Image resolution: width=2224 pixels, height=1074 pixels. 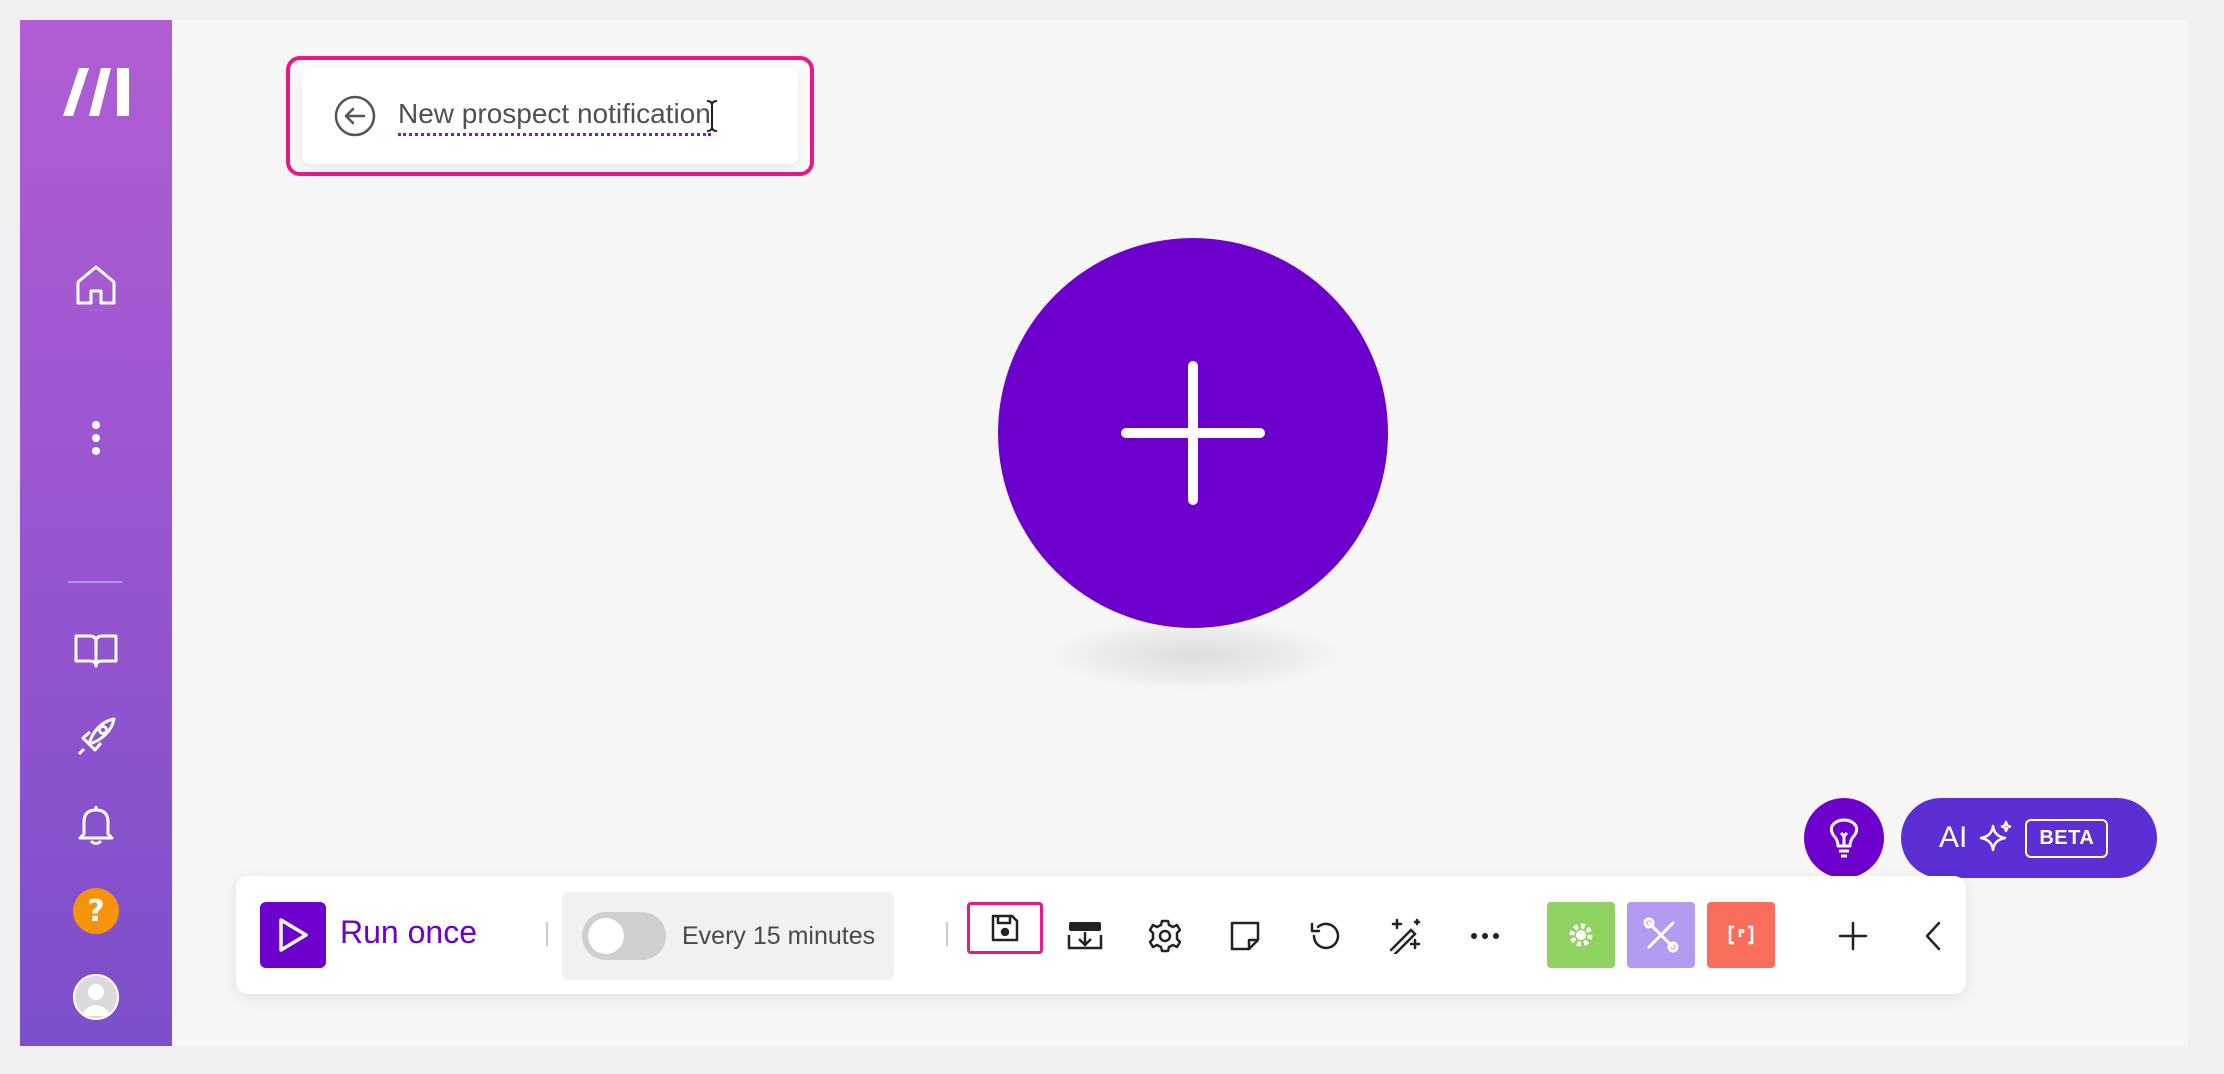 What do you see at coordinates (408, 932) in the screenshot?
I see `run-once-label: Run once` at bounding box center [408, 932].